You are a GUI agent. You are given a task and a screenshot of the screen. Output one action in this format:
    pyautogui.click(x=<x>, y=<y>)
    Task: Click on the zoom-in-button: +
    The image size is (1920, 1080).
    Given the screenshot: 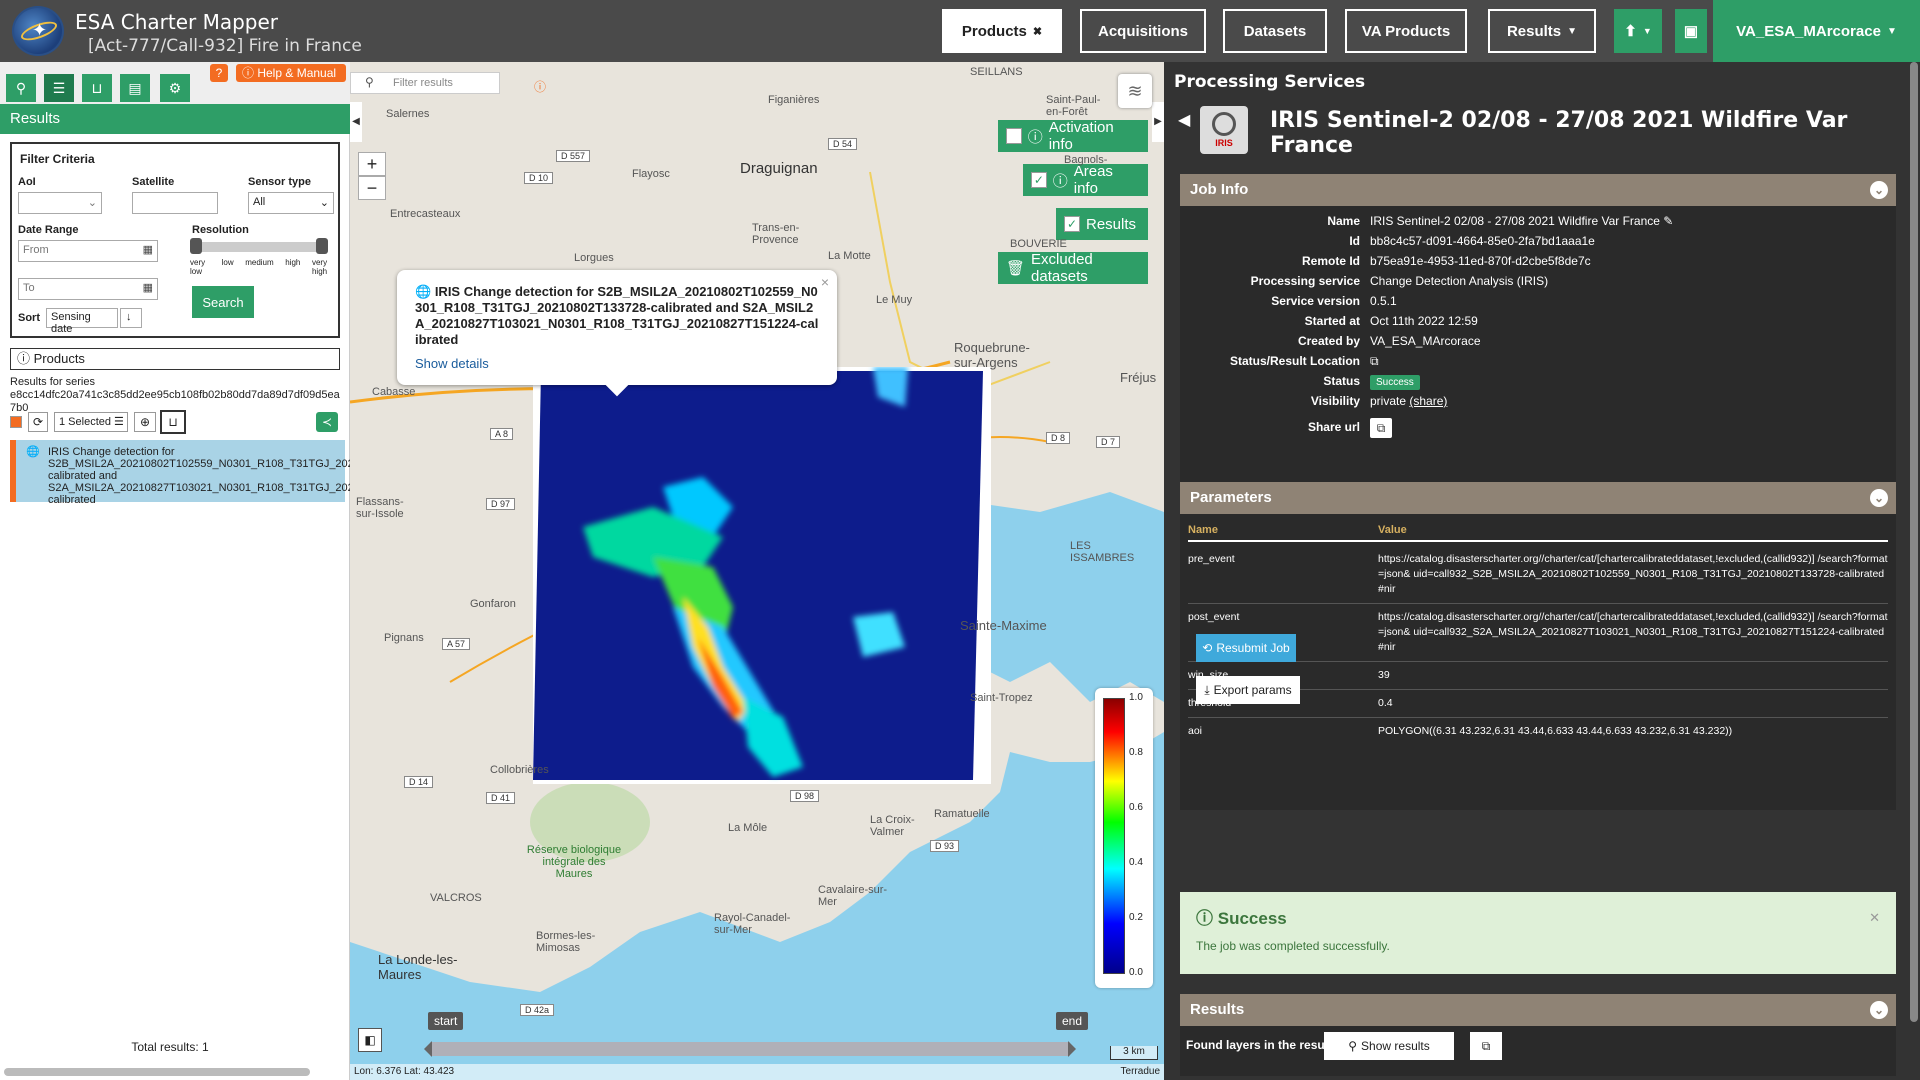 What is the action you would take?
    pyautogui.click(x=372, y=164)
    